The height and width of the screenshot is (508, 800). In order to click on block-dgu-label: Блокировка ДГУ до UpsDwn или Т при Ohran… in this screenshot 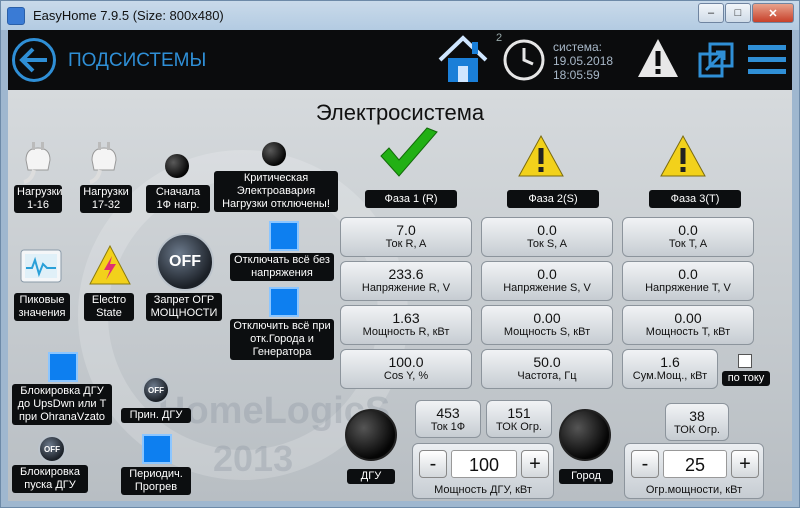, I will do `click(62, 404)`.